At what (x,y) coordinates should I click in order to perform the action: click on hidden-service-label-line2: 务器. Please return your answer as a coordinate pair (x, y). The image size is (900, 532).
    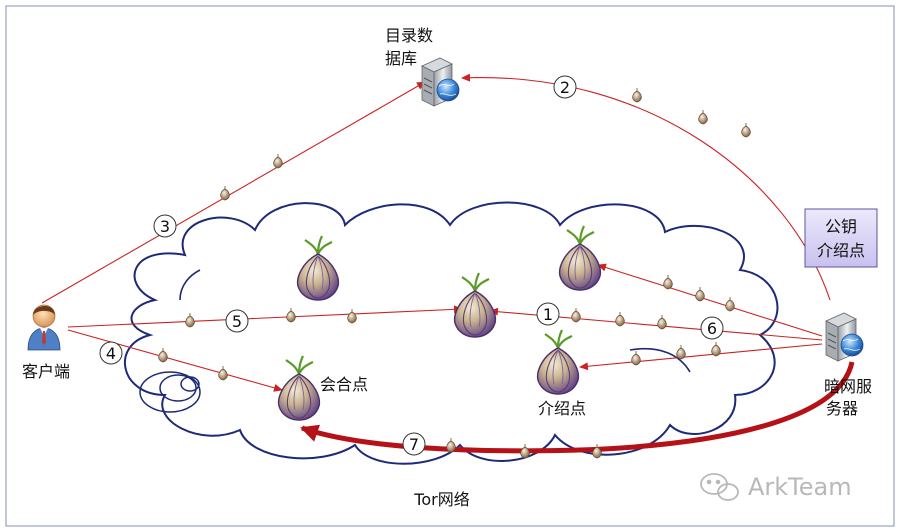
    Looking at the image, I should click on (842, 408).